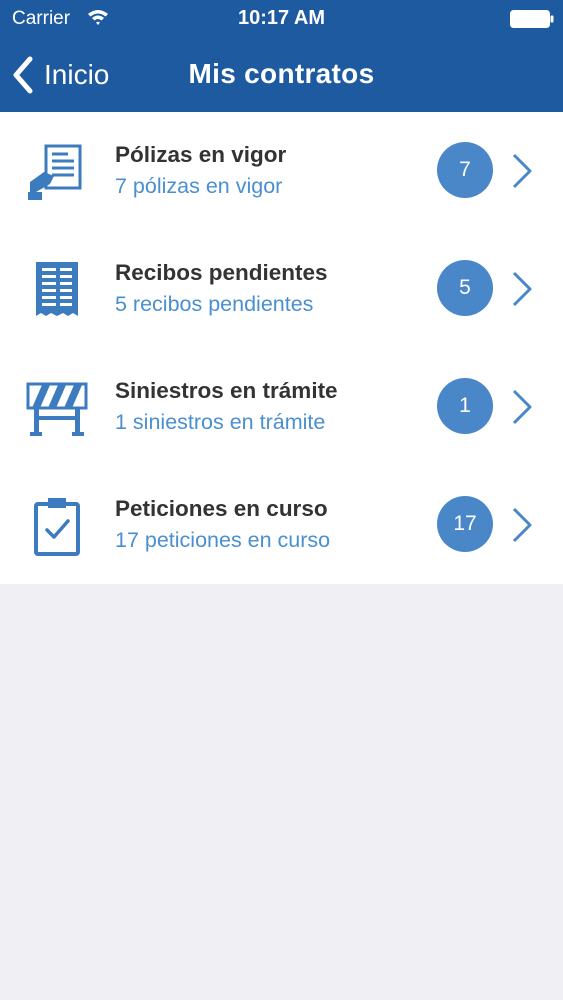 Image resolution: width=563 pixels, height=1000 pixels. What do you see at coordinates (281, 171) in the screenshot?
I see `list-item-polizas: Pólizas en vigor 7 pólizas en vigor 7` at bounding box center [281, 171].